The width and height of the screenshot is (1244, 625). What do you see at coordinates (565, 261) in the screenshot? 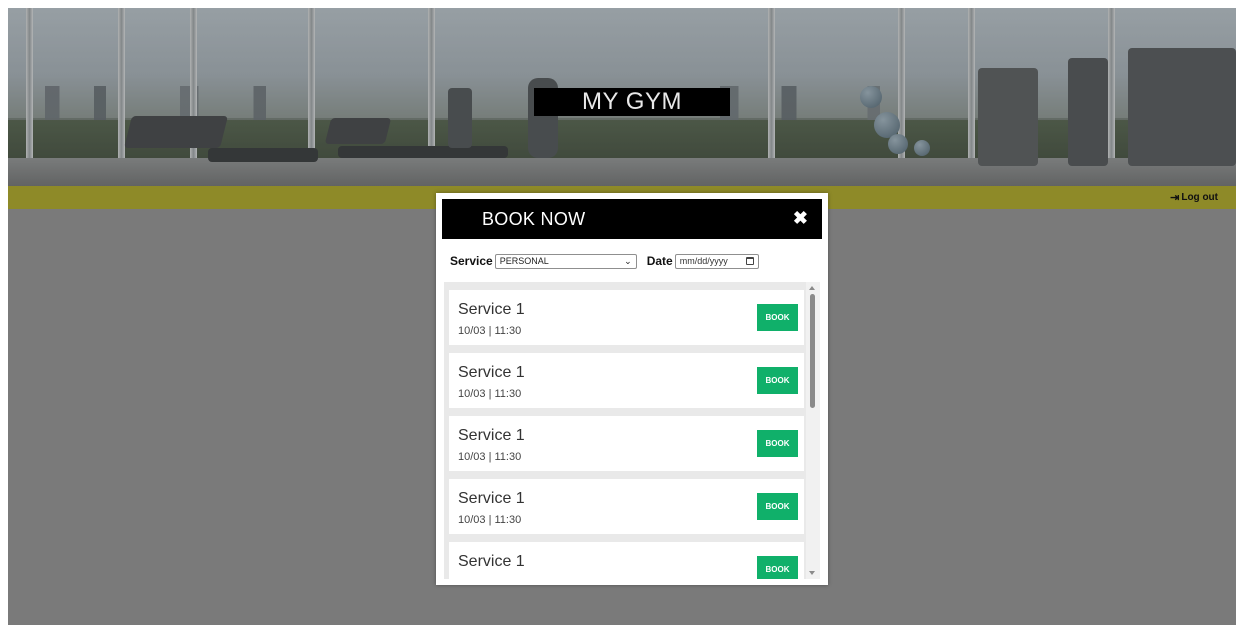
I see `service-select: PERSONAL ⌄` at bounding box center [565, 261].